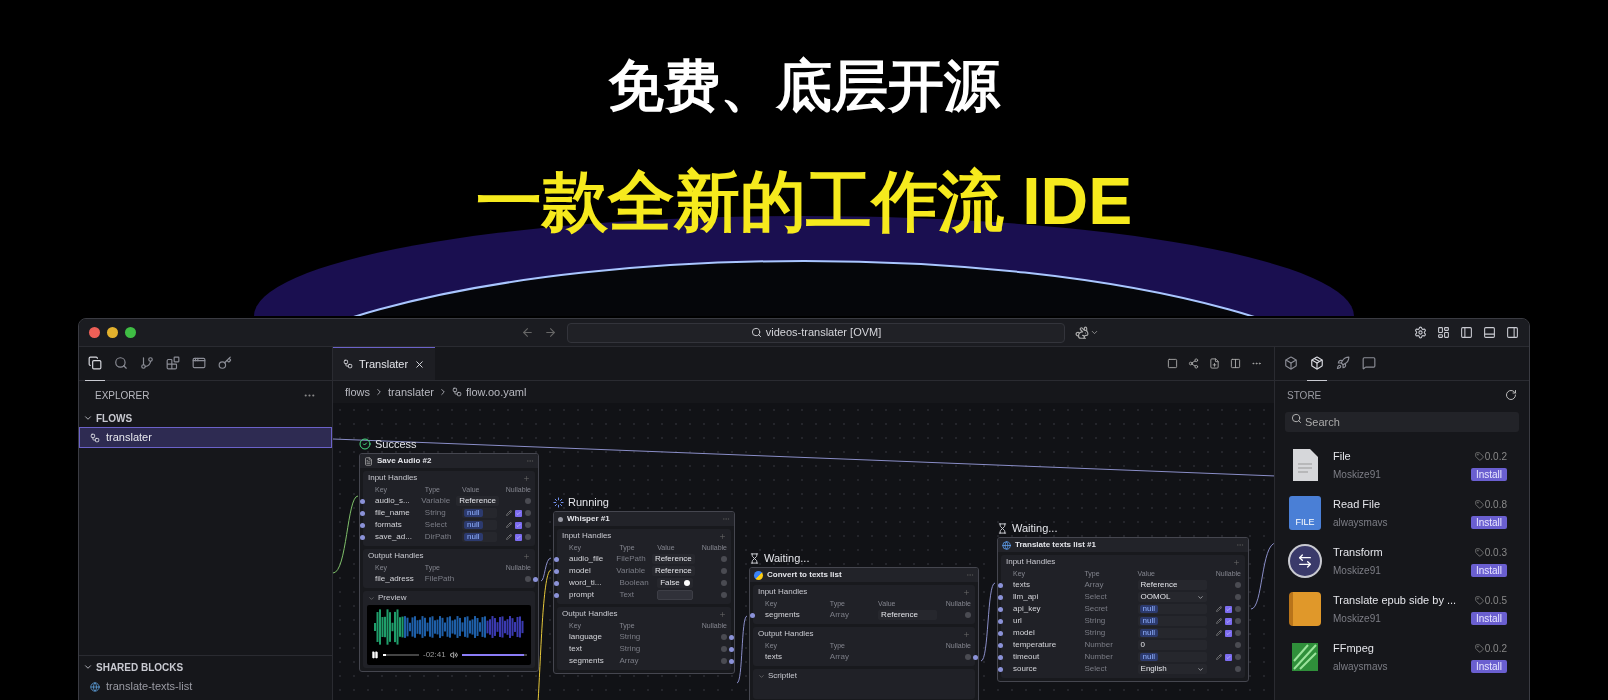 The height and width of the screenshot is (700, 1608). Describe the element at coordinates (804, 86) in the screenshot. I see `banner-title: 免费、底层开源` at that location.